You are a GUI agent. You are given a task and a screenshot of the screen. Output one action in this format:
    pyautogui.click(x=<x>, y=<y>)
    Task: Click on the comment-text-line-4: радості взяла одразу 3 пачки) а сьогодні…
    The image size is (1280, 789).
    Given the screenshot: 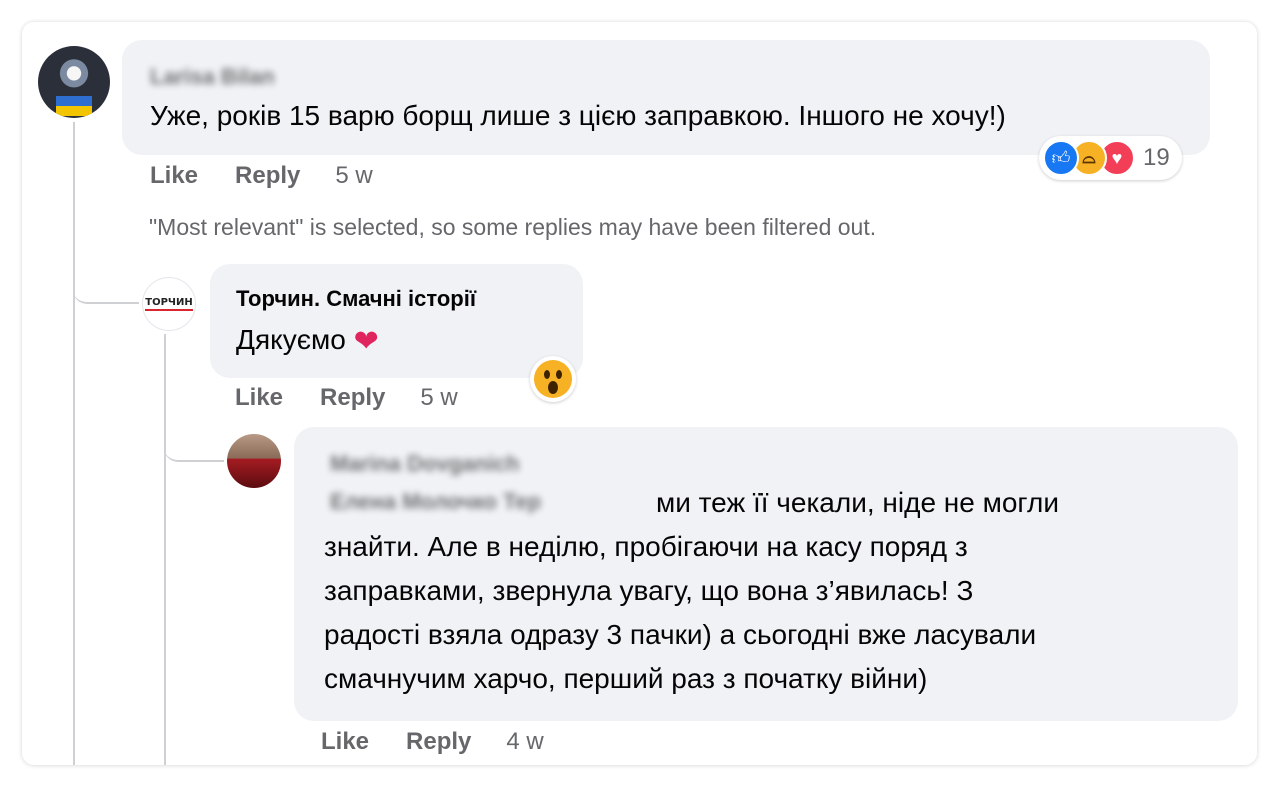 What is the action you would take?
    pyautogui.click(x=680, y=634)
    